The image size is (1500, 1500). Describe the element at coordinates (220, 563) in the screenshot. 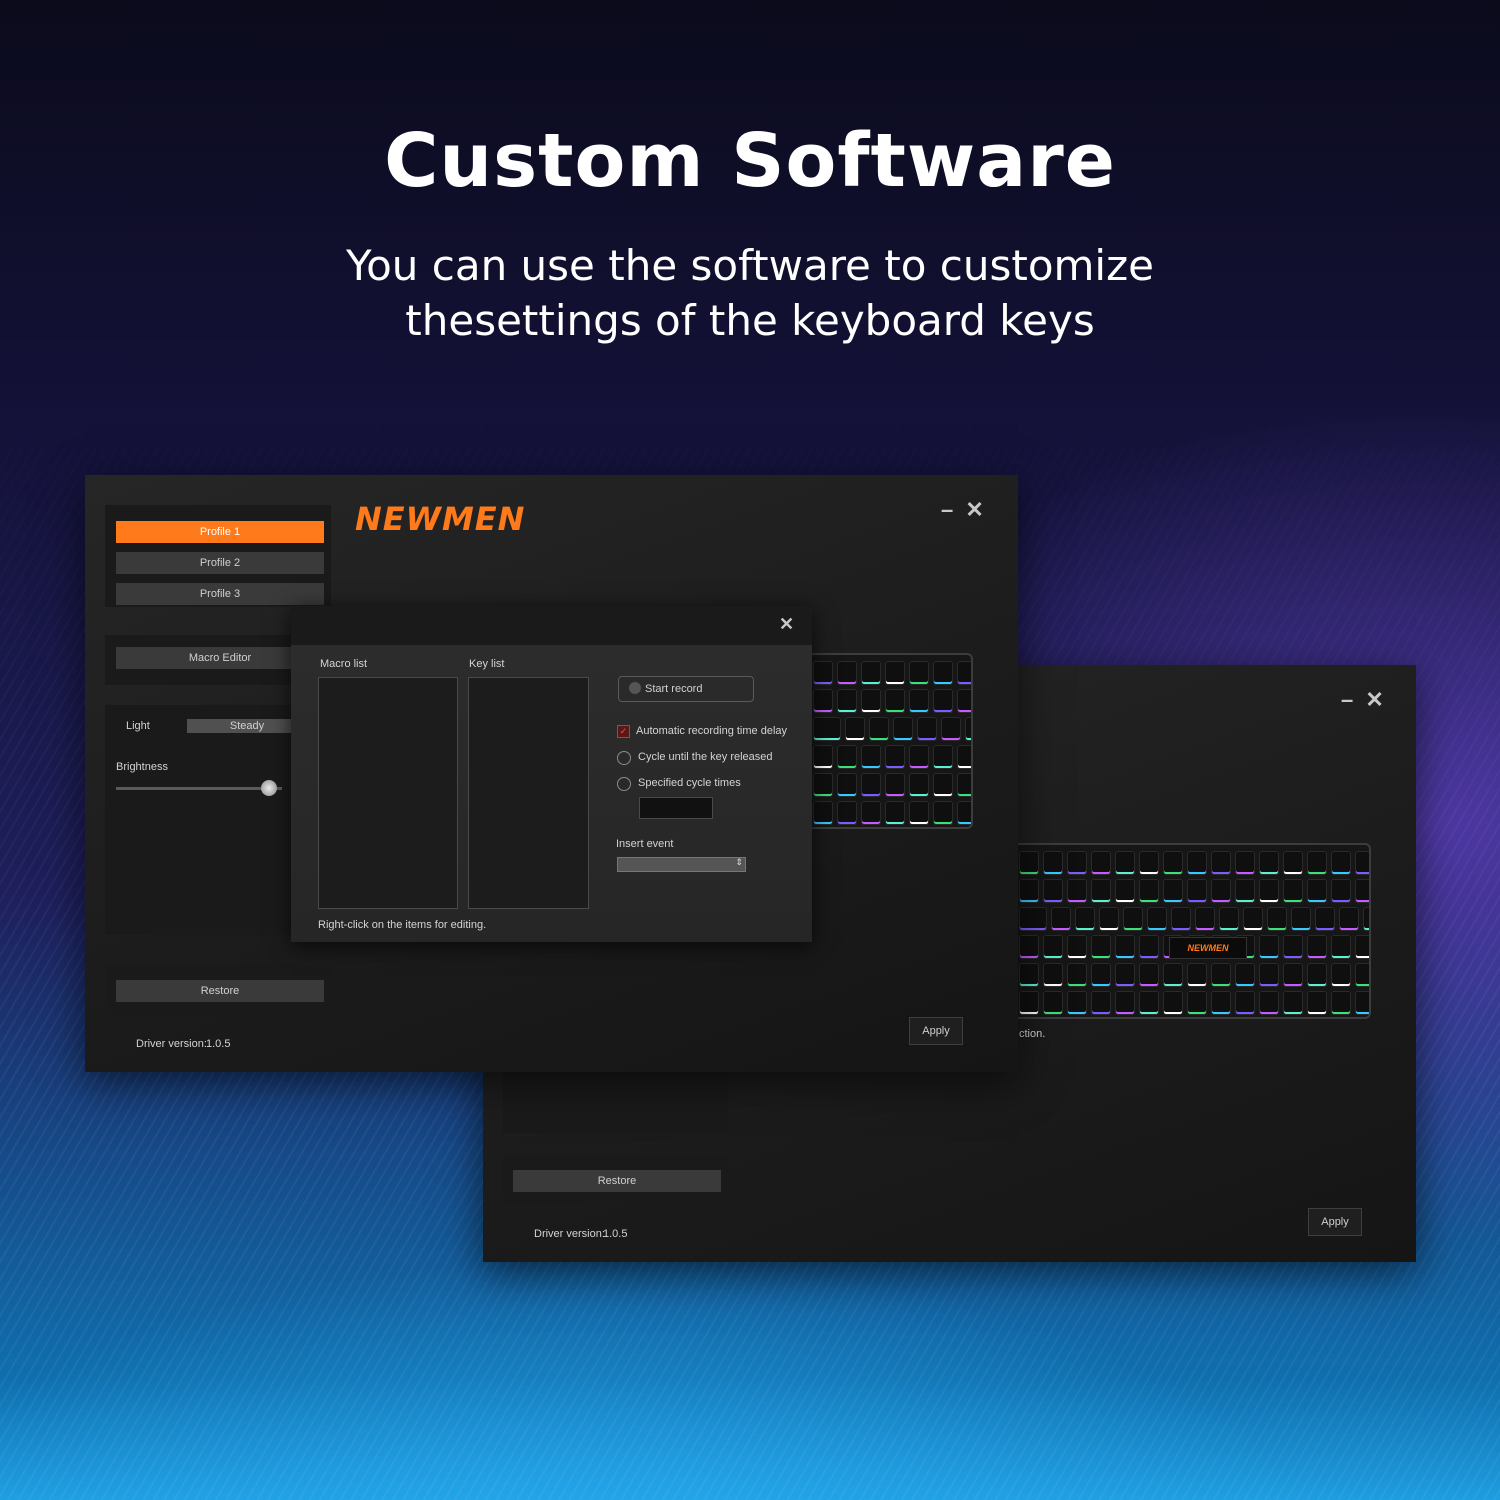

I see `profile-2-button: Profile 2` at that location.